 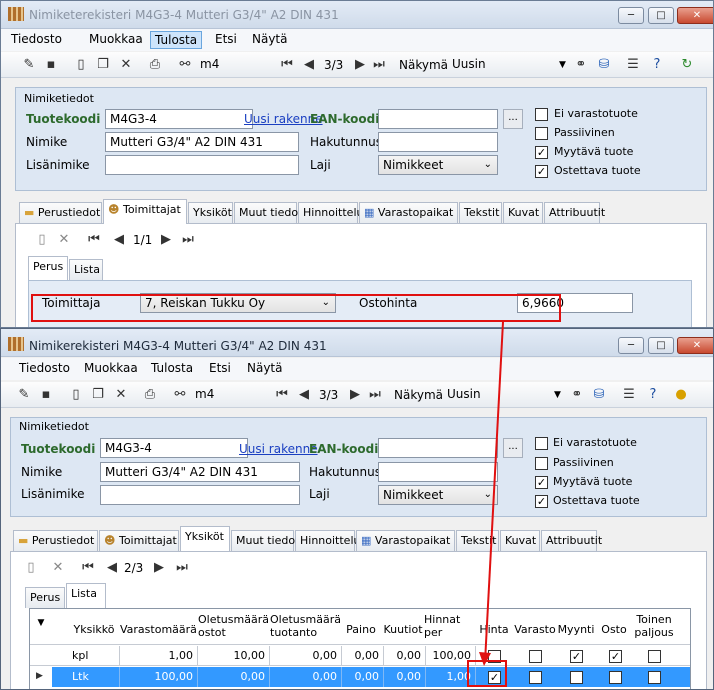 What do you see at coordinates (39, 676) in the screenshot?
I see `row-pointer-icon-front: ▶` at bounding box center [39, 676].